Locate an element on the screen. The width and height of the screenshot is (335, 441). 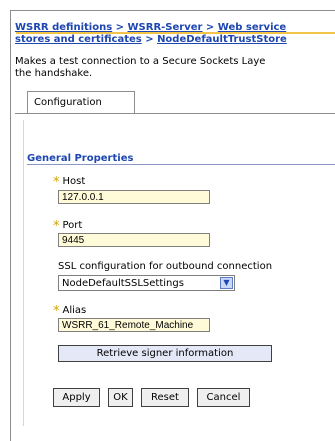
tab-configuration: Configuration is located at coordinates (81, 102).